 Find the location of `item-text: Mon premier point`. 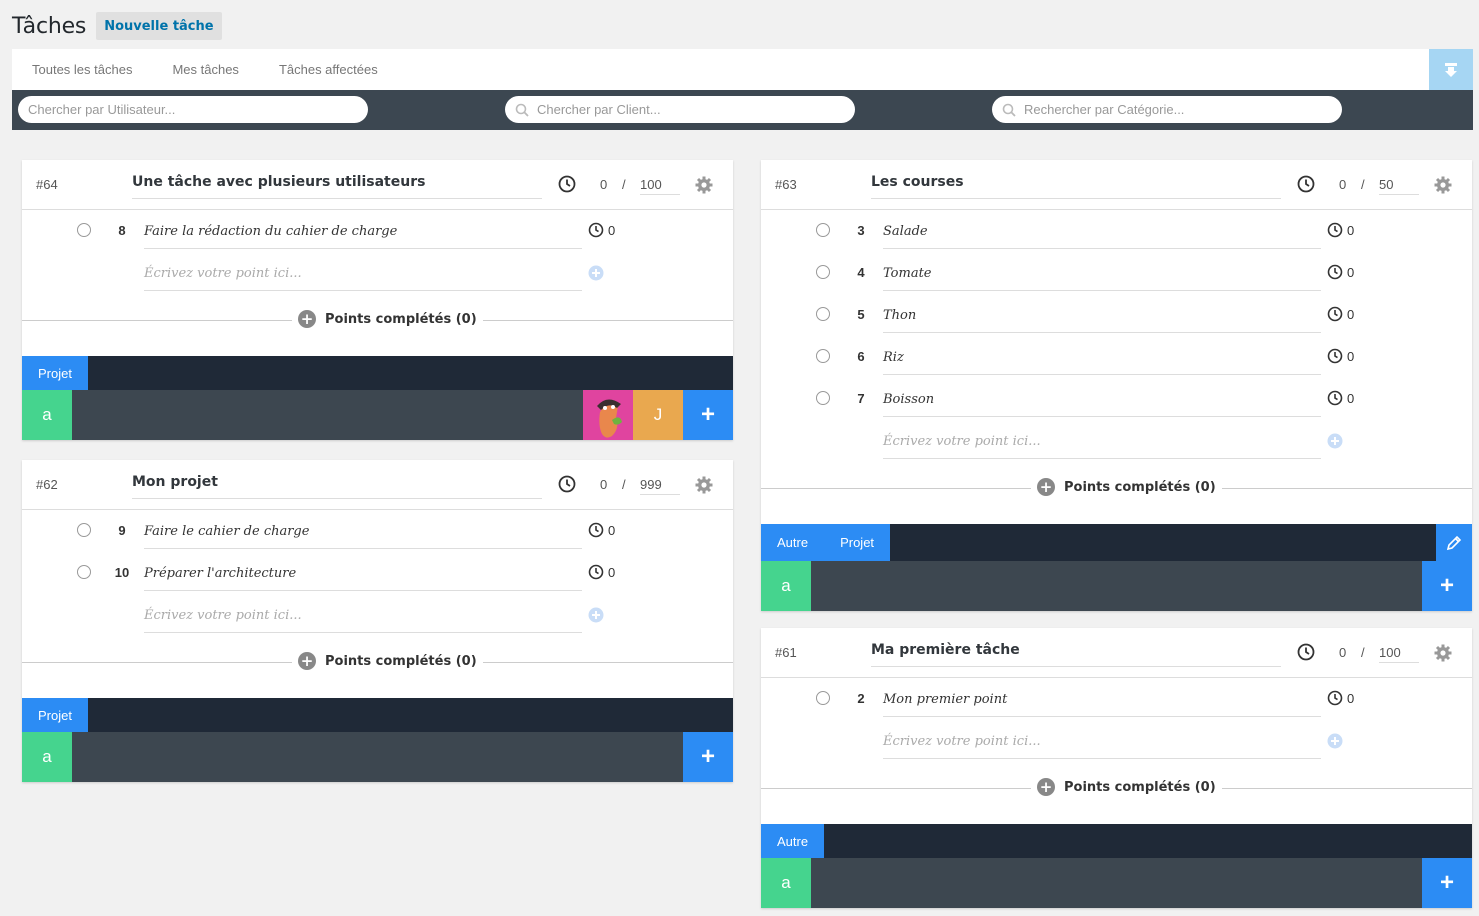

item-text: Mon premier point is located at coordinates (1102, 700).